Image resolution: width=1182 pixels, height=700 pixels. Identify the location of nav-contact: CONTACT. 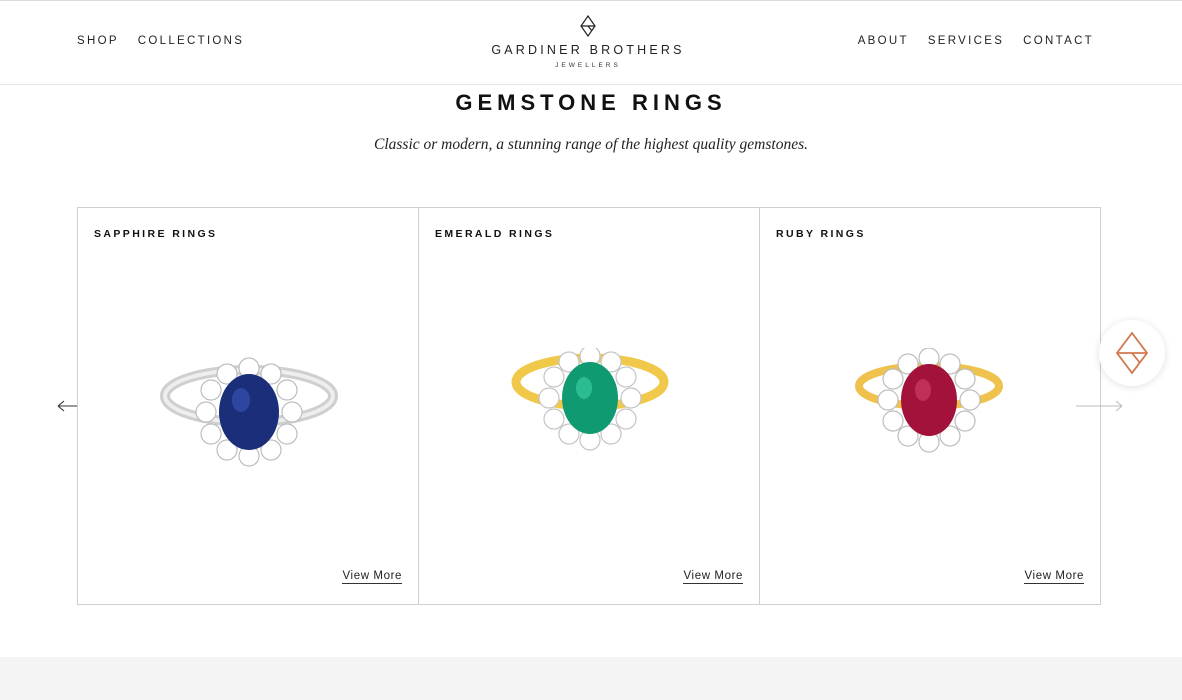
(1058, 41).